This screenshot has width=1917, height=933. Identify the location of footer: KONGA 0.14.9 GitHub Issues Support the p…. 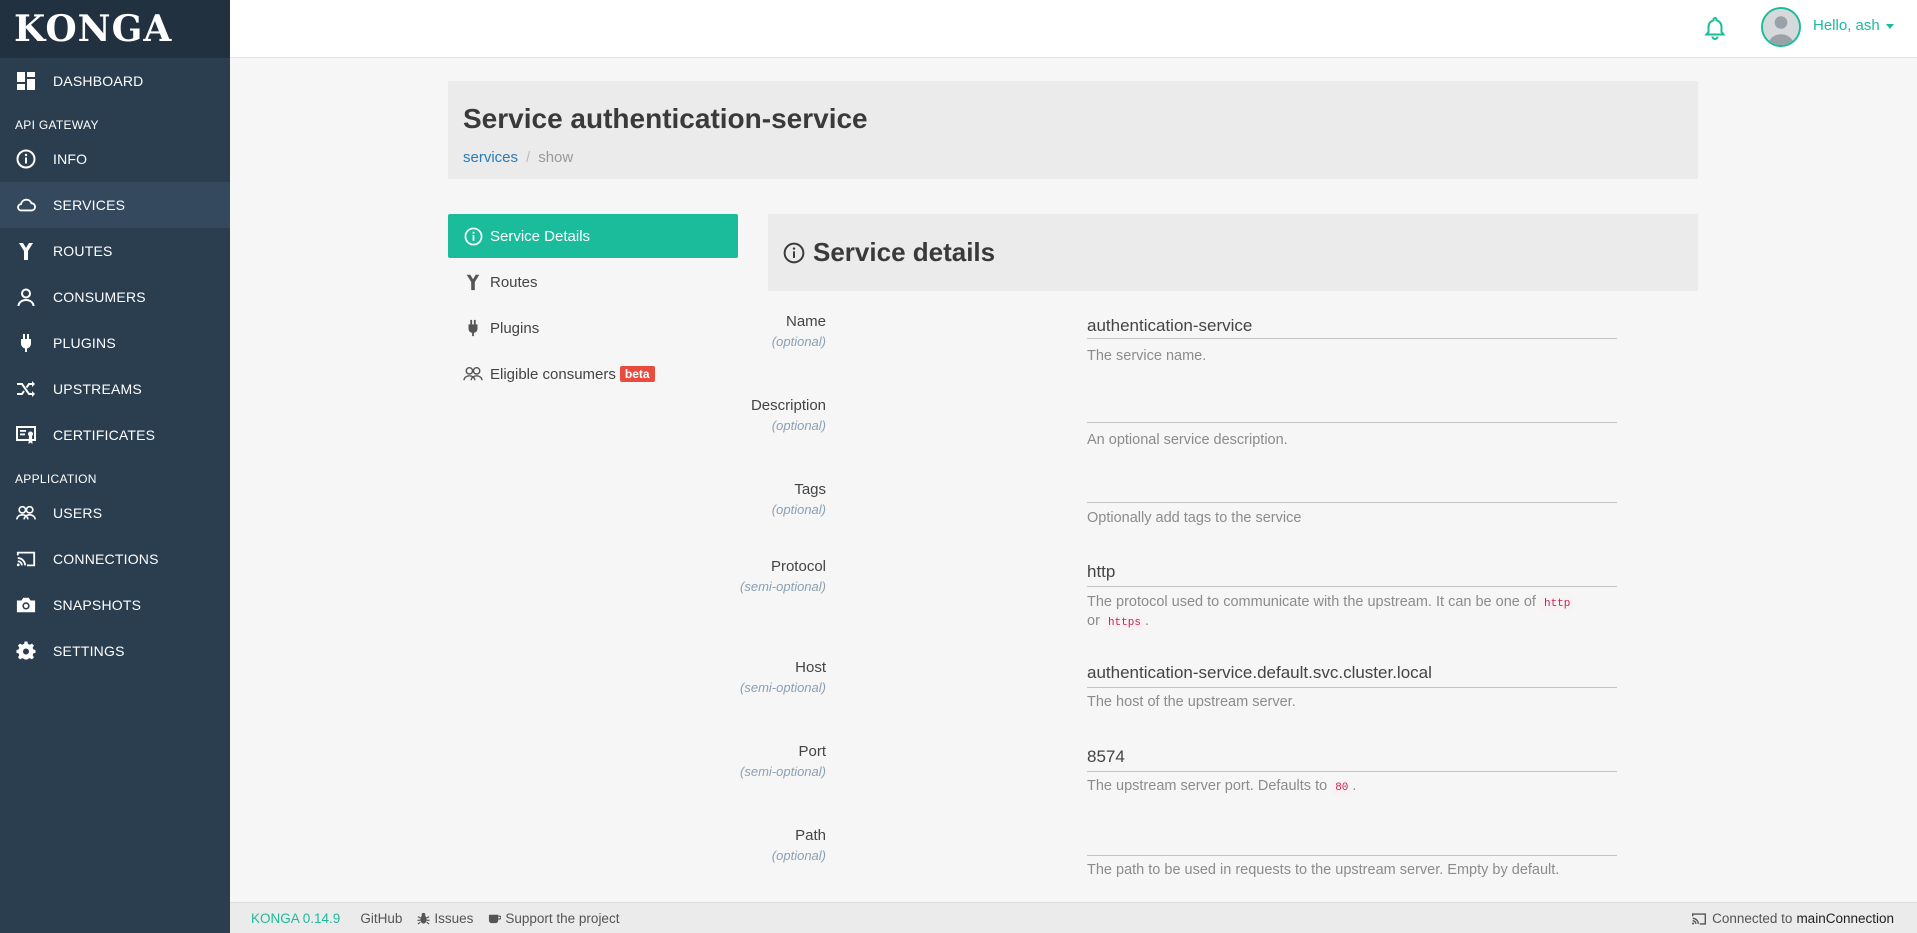
(1073, 917).